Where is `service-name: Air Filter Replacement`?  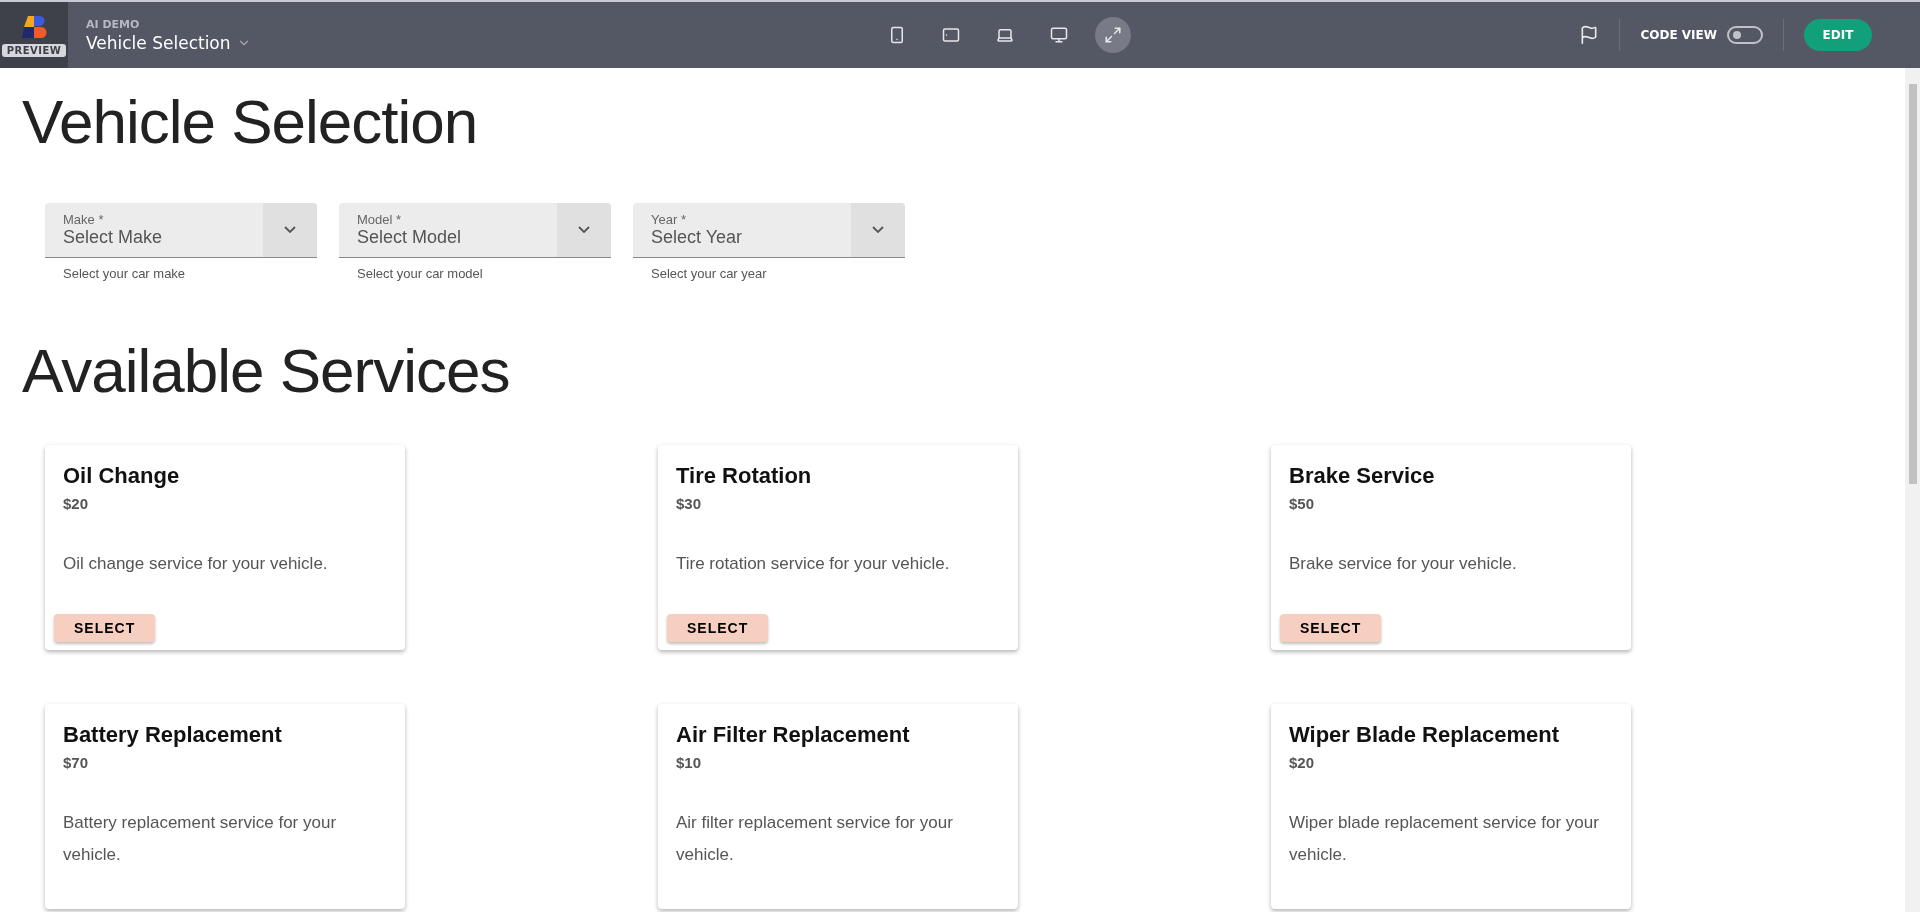
service-name: Air Filter Replacement is located at coordinates (793, 735).